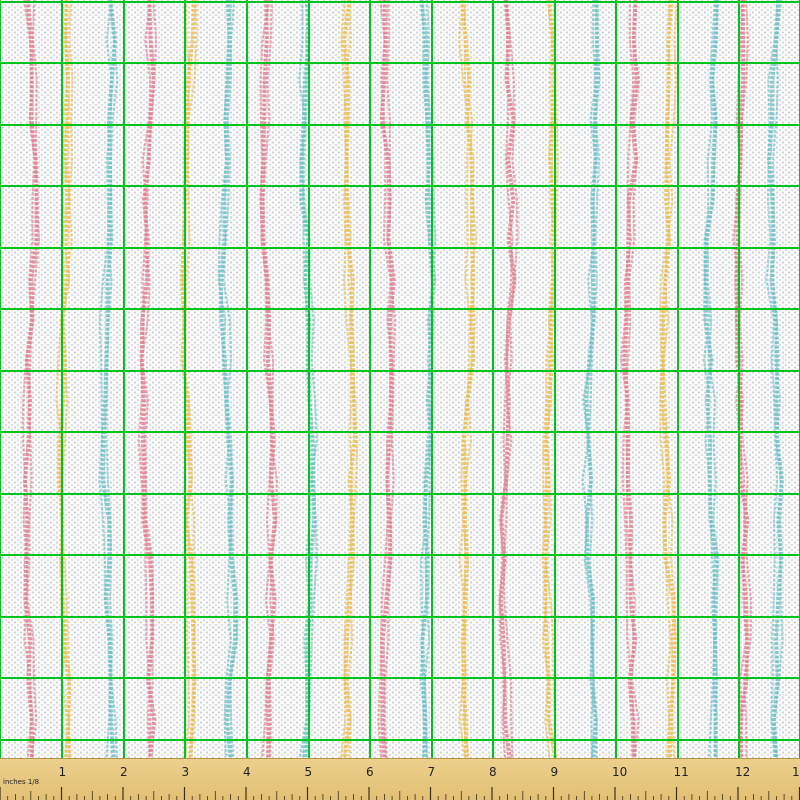 The height and width of the screenshot is (800, 800). I want to click on ruler-number: 6, so click(370, 772).